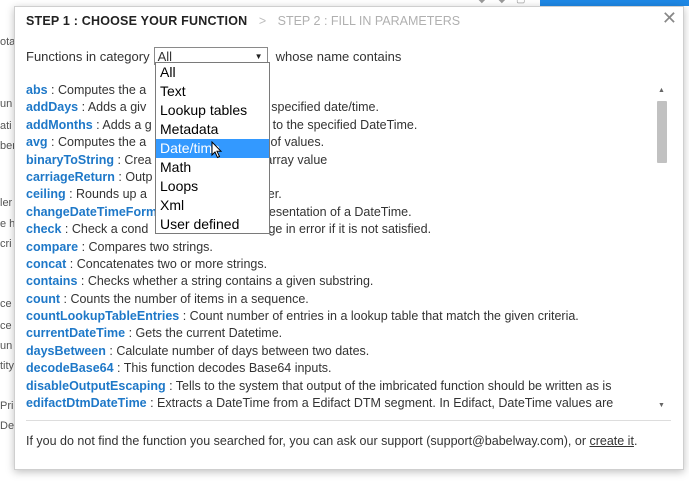 This screenshot has height=485, width=689. Describe the element at coordinates (669, 18) in the screenshot. I see `close-icon: ✕` at that location.